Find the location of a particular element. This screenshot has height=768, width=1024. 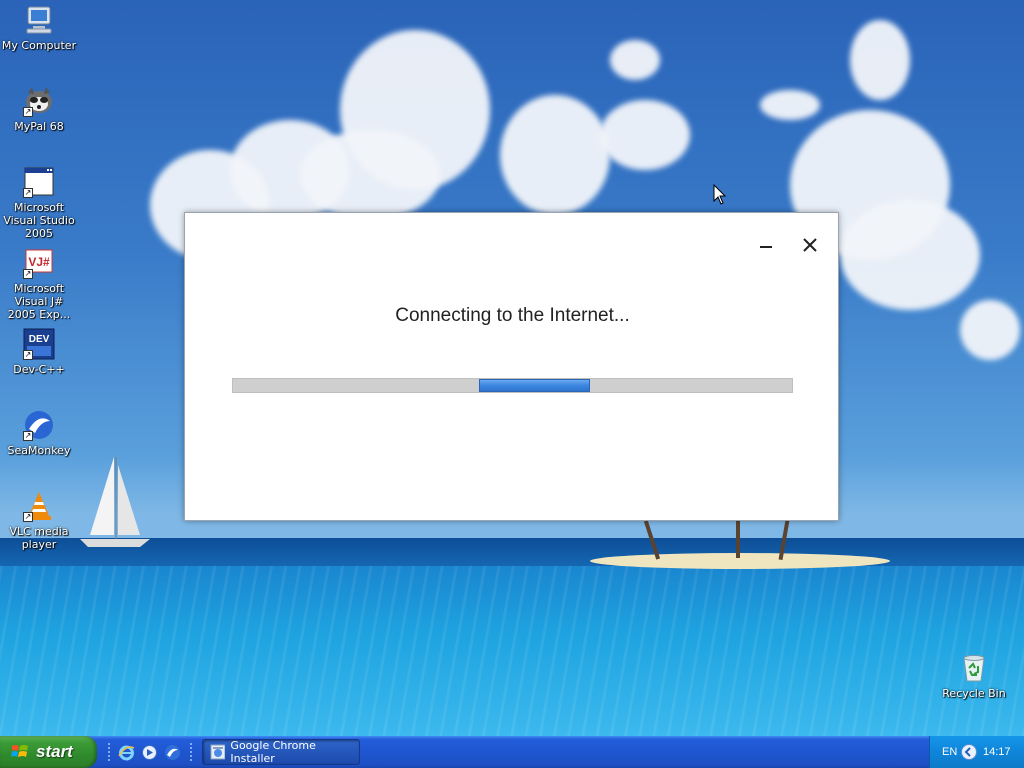

close-icon is located at coordinates (810, 245).